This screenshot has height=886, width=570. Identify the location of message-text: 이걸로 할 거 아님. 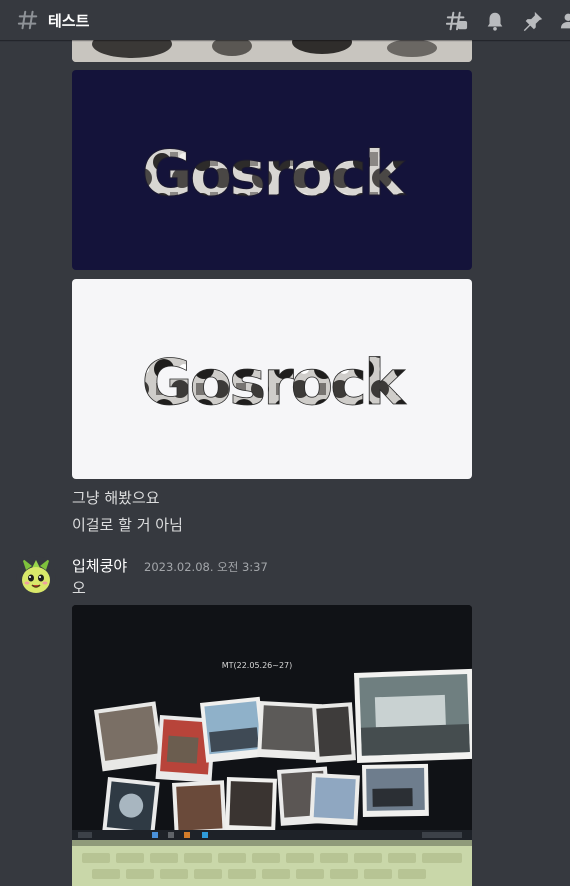
(127, 525).